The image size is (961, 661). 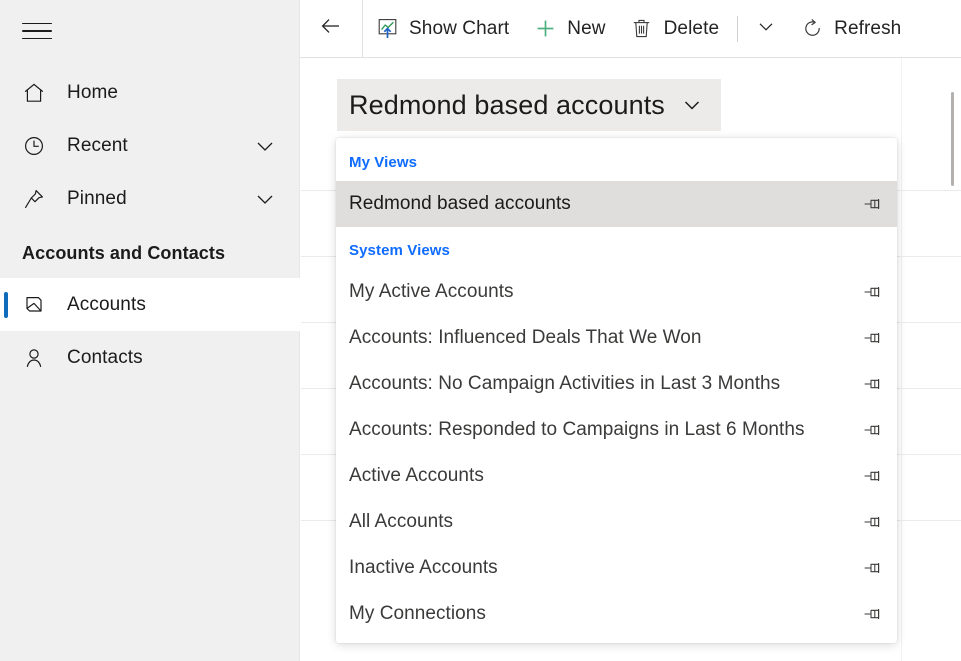 What do you see at coordinates (150, 357) in the screenshot?
I see `sidebar-item-contacts: Contacts` at bounding box center [150, 357].